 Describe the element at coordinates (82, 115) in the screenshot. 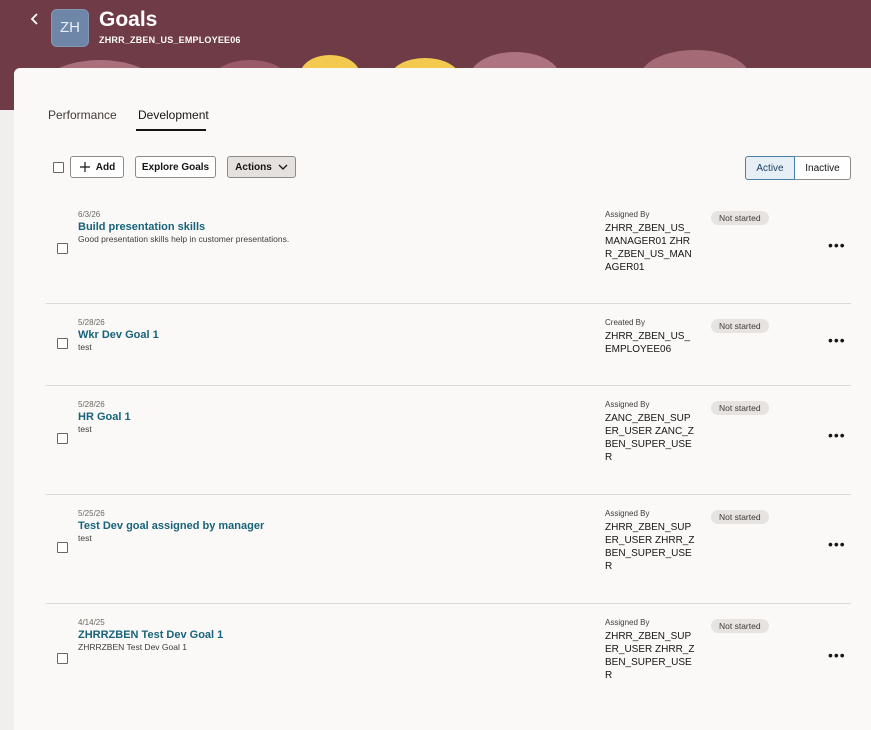

I see `tab-performance: Performance` at that location.